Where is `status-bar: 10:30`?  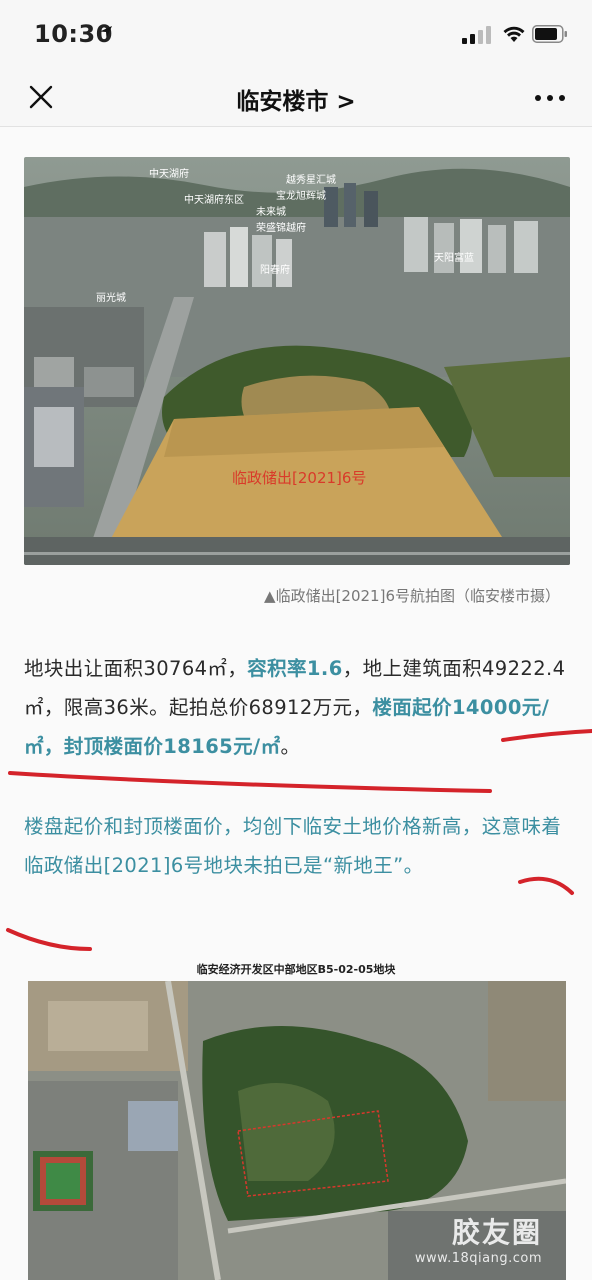
status-bar: 10:30 is located at coordinates (296, 35).